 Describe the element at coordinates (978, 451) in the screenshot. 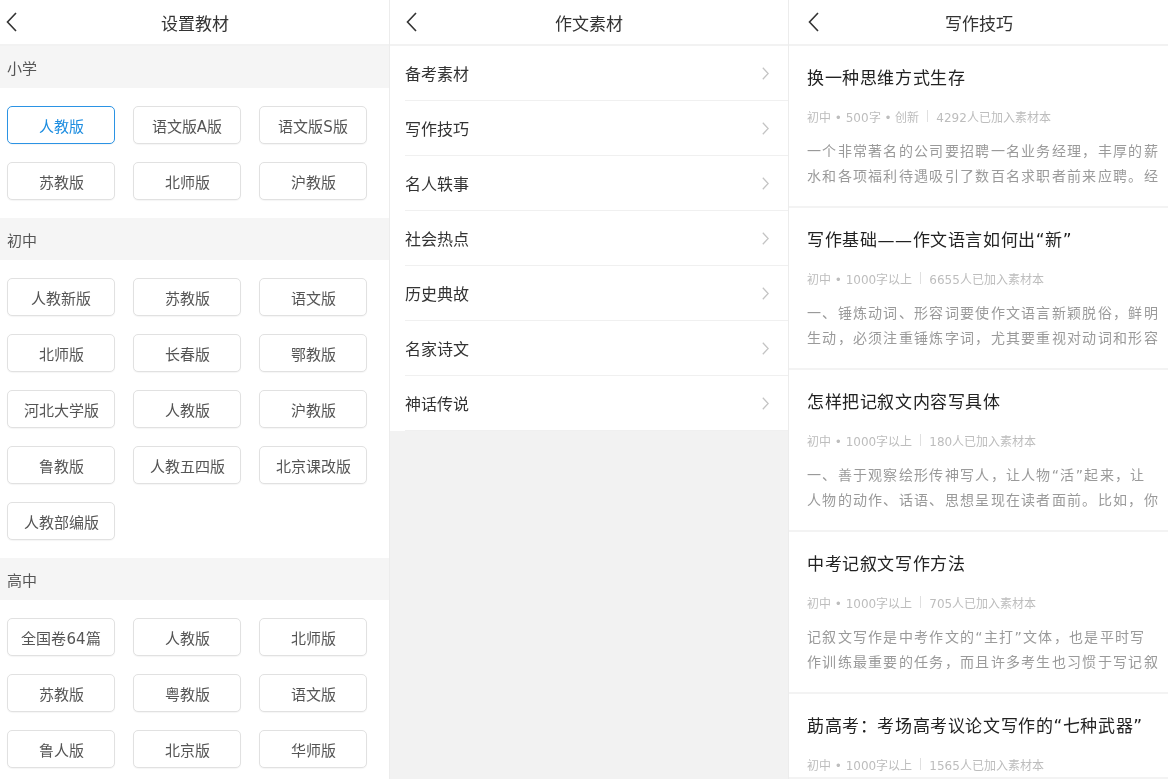

I see `article-card: 怎样把记叙文内容写具体 初中 • 1000字以上 180人已加入素材本 一、善于观察绘形传神写人，让人物“活”起来，让 人物的动作、话语、思想呈现在读者面前。比如，你` at that location.